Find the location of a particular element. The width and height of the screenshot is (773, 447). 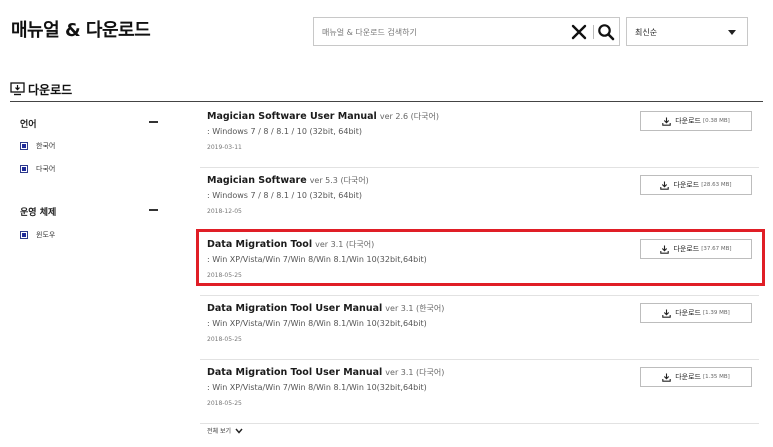

download-file-size: [37.67 MB] is located at coordinates (716, 249).